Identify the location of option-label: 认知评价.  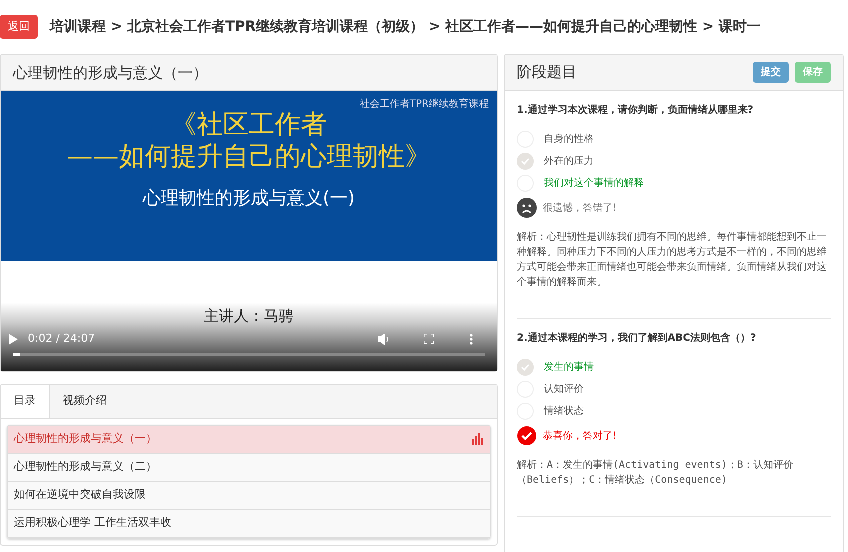
(564, 389).